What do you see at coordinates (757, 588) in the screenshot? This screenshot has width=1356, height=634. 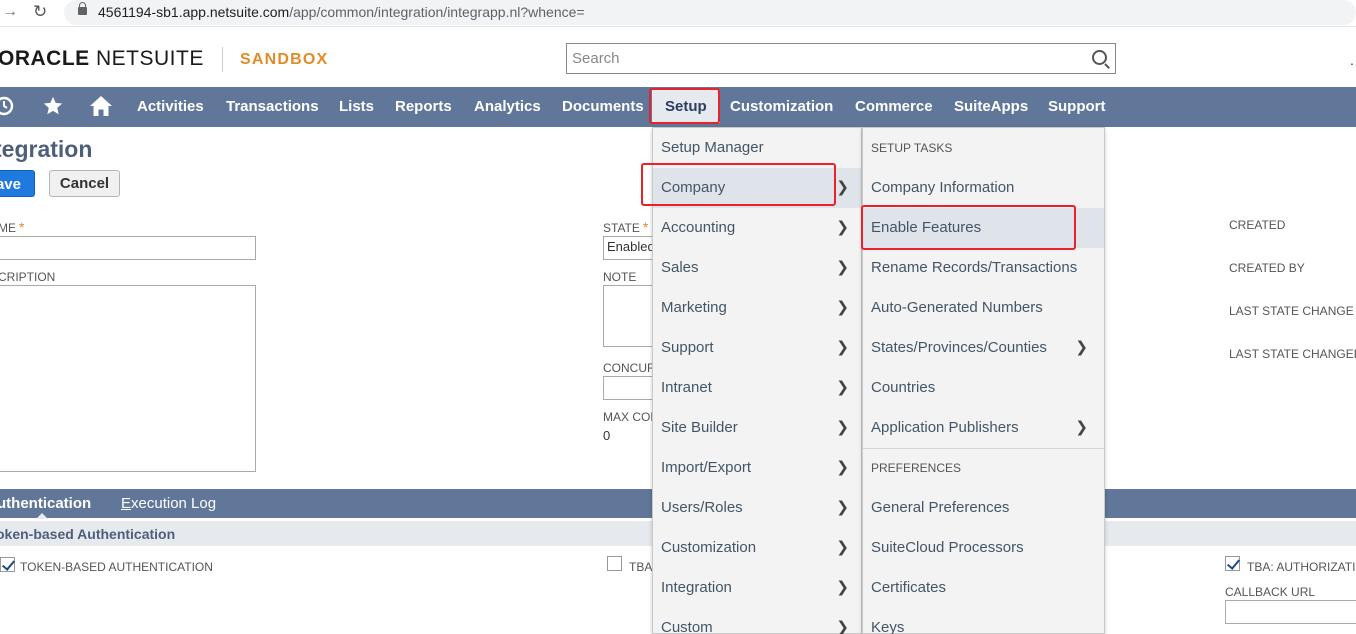 I see `menu-item-integration: Integration ❯` at bounding box center [757, 588].